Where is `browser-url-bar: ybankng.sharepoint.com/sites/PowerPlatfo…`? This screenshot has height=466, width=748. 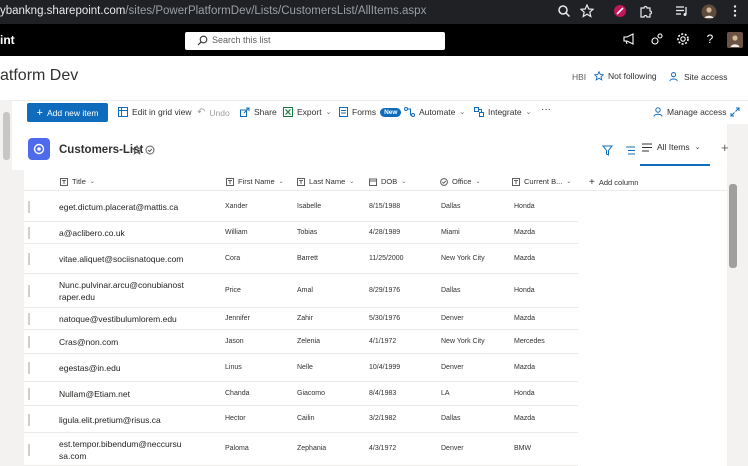
browser-url-bar: ybankng.sharepoint.com/sites/PowerPlatfo… is located at coordinates (374, 12).